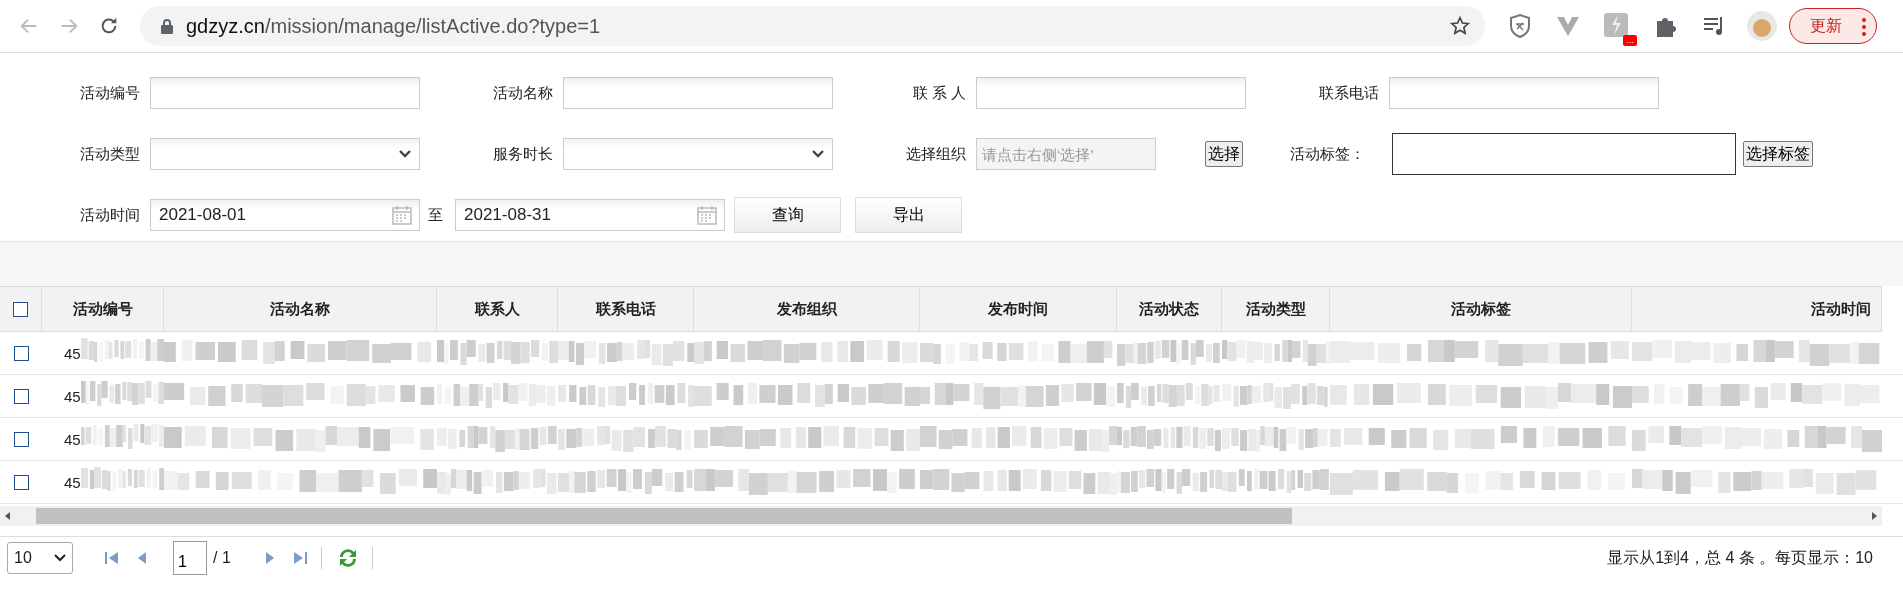 This screenshot has width=1903, height=603. What do you see at coordinates (300, 309) in the screenshot?
I see `column-header: 活动名称` at bounding box center [300, 309].